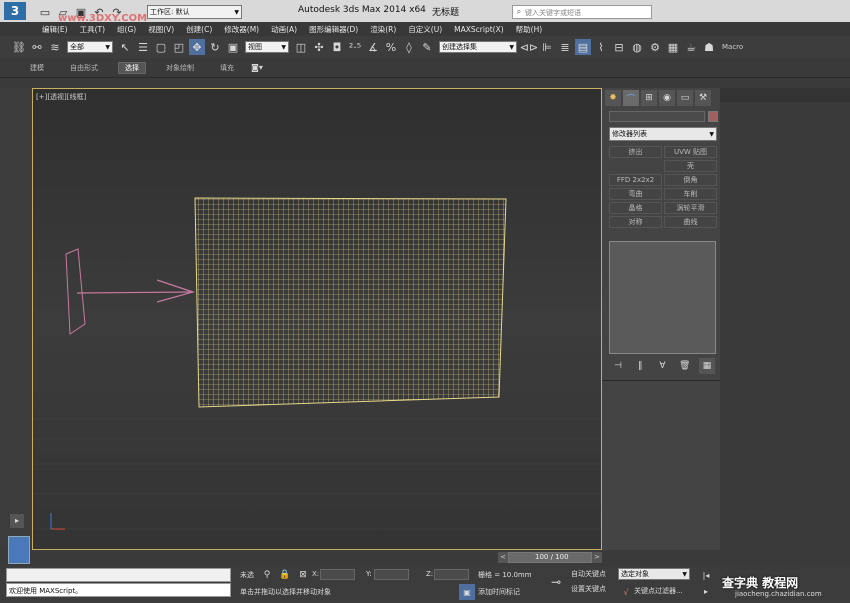 Image resolution: width=850 pixels, height=603 pixels. Describe the element at coordinates (383, 29) in the screenshot. I see `menu-item-rendering: 渲染(R)` at that location.